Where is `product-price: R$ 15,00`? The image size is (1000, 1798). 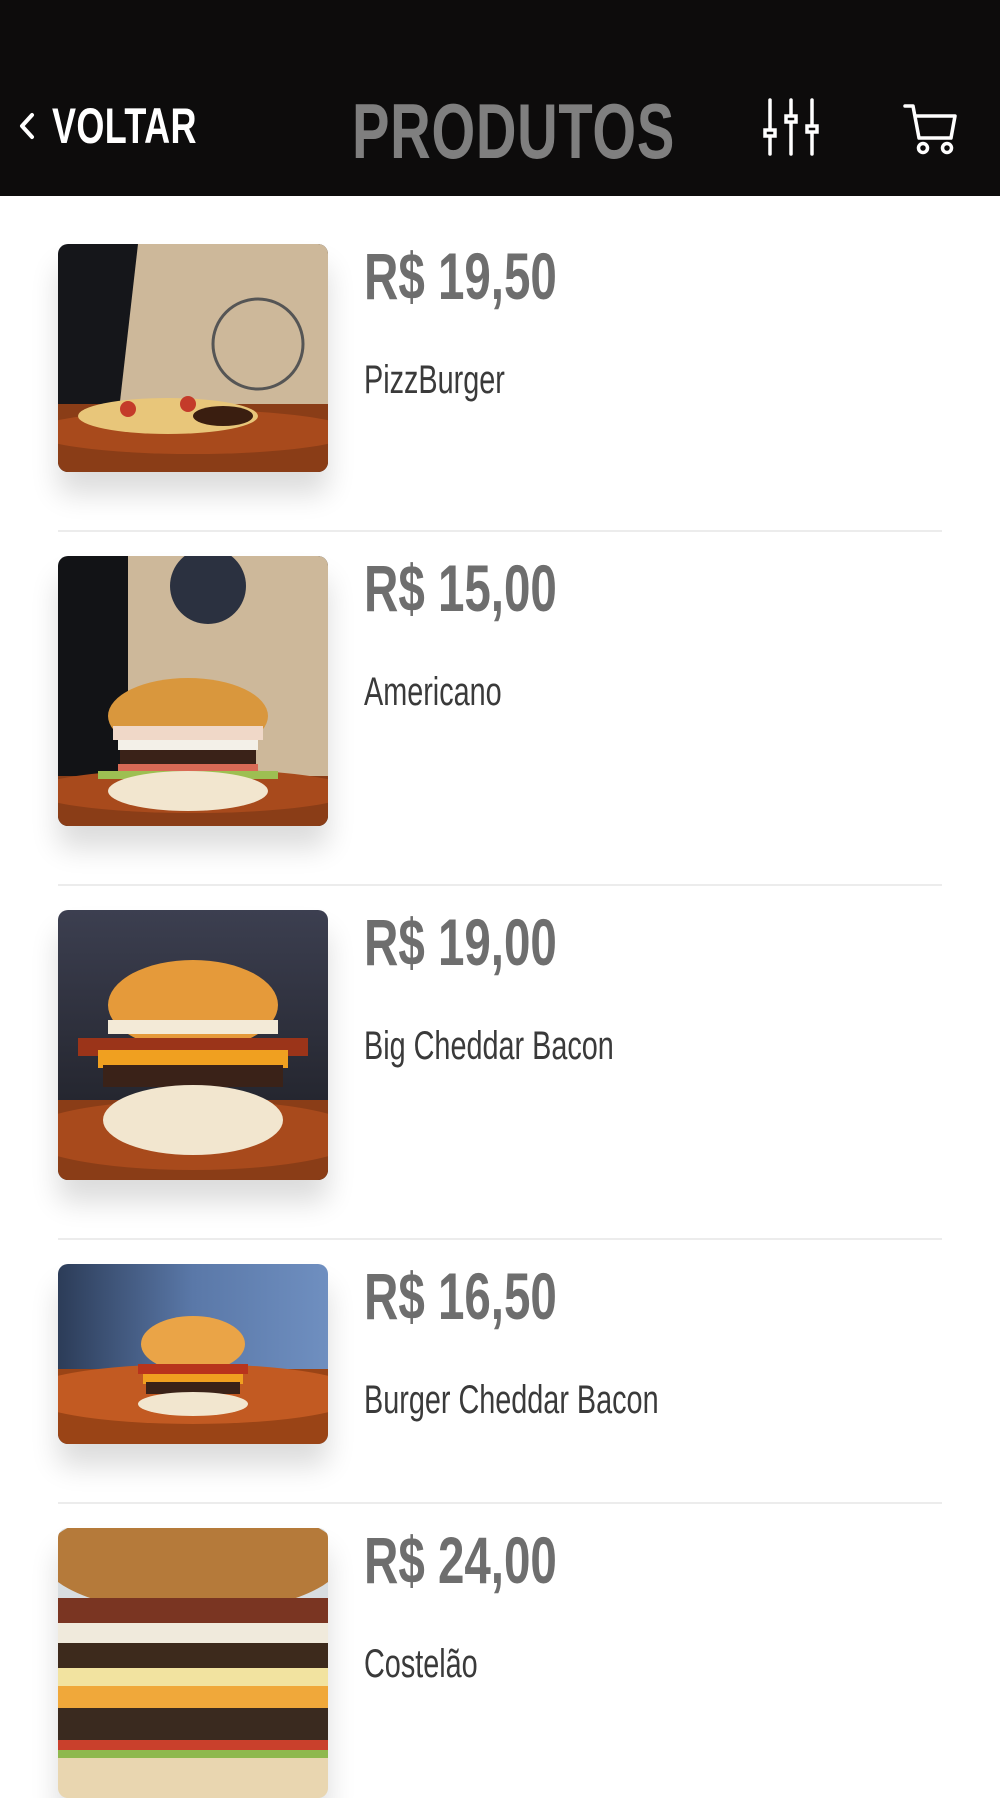 product-price: R$ 15,00 is located at coordinates (460, 588).